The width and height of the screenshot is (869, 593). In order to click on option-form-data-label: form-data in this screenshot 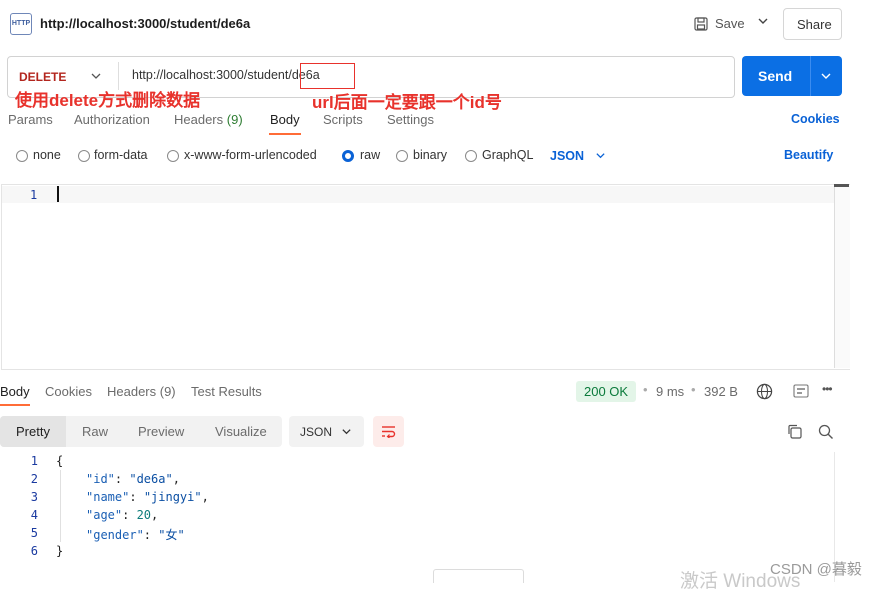, I will do `click(121, 155)`.